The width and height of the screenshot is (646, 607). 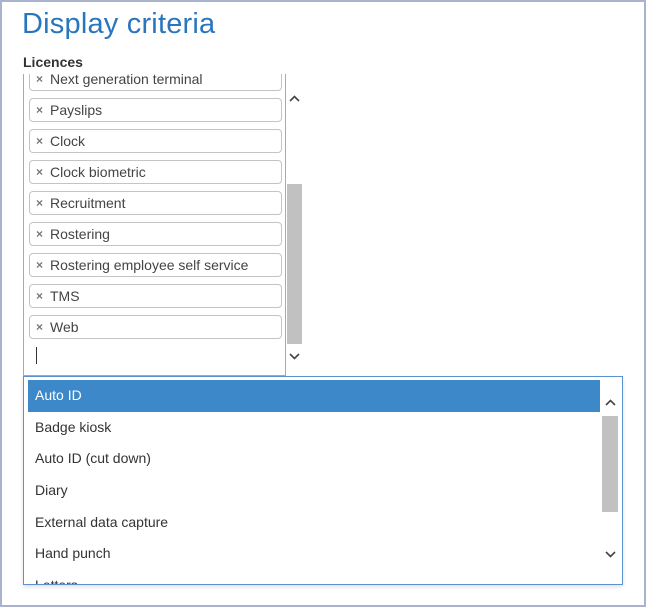 I want to click on dropdown-option: Hand punch, so click(x=314, y=554).